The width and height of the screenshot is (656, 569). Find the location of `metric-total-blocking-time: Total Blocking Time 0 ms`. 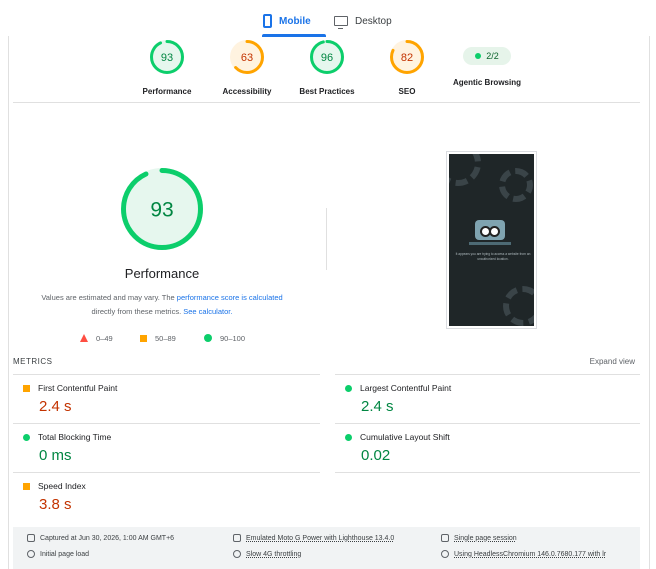

metric-total-blocking-time: Total Blocking Time 0 ms is located at coordinates (153, 448).